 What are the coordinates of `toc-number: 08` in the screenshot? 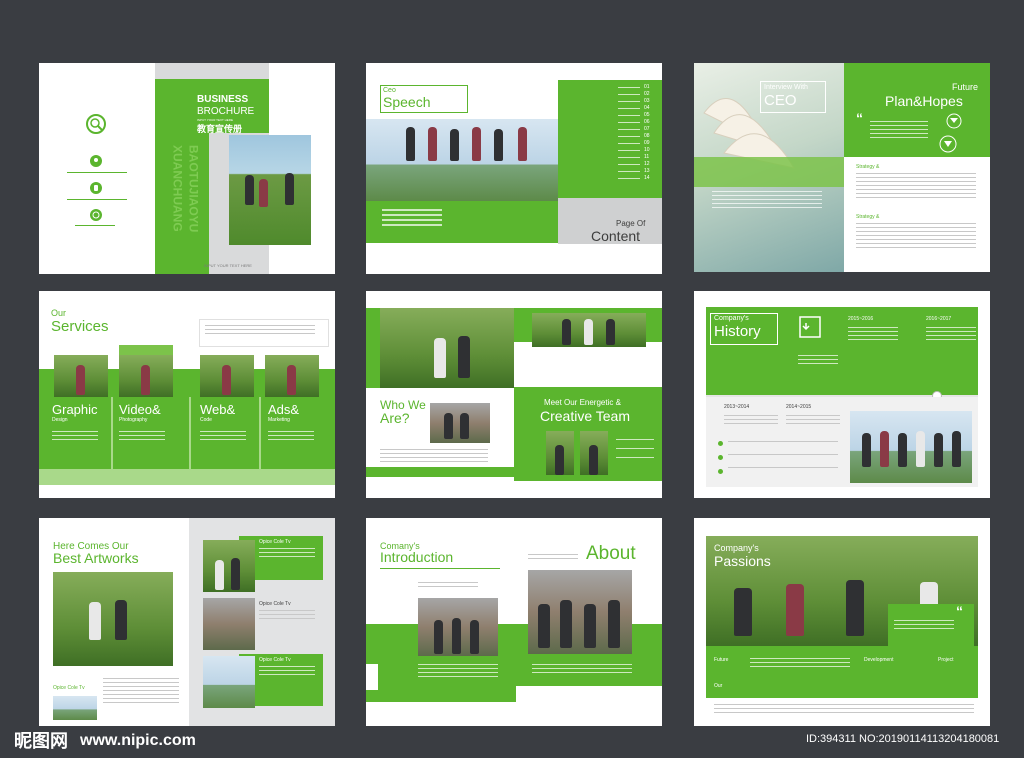 It's located at (647, 136).